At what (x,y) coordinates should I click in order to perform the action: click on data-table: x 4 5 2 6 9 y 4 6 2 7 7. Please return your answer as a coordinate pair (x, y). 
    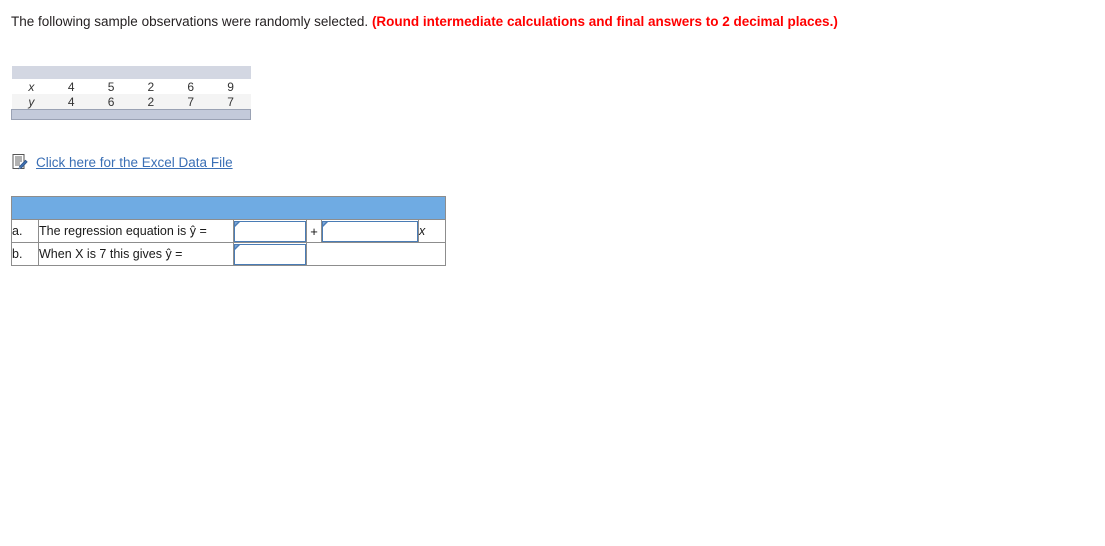
    Looking at the image, I should click on (131, 93).